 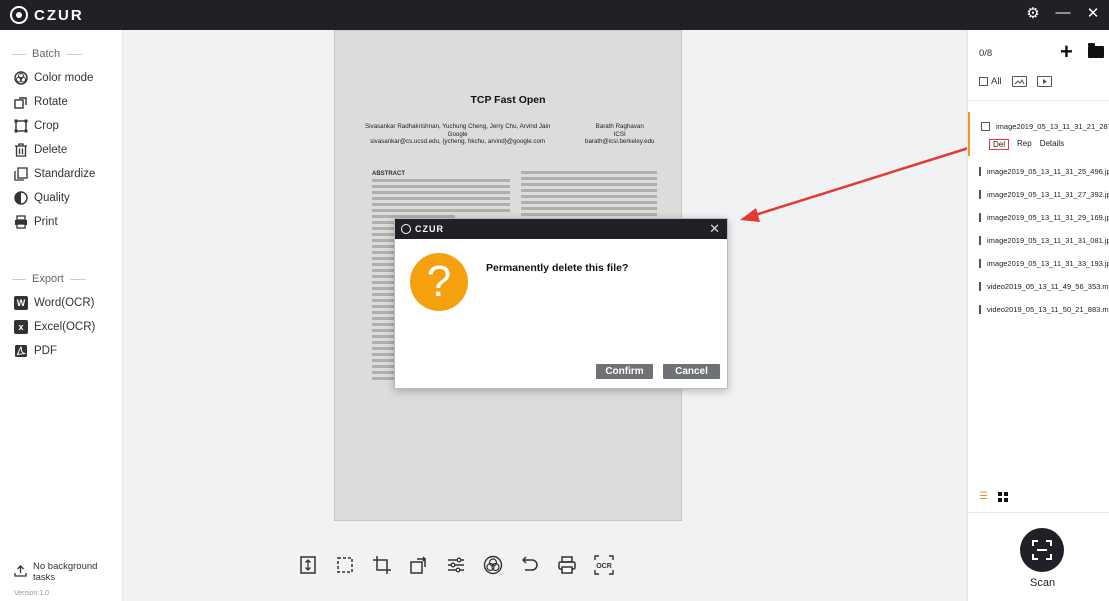 I want to click on sidebar-item-color-mode: Color mode, so click(x=61, y=78).